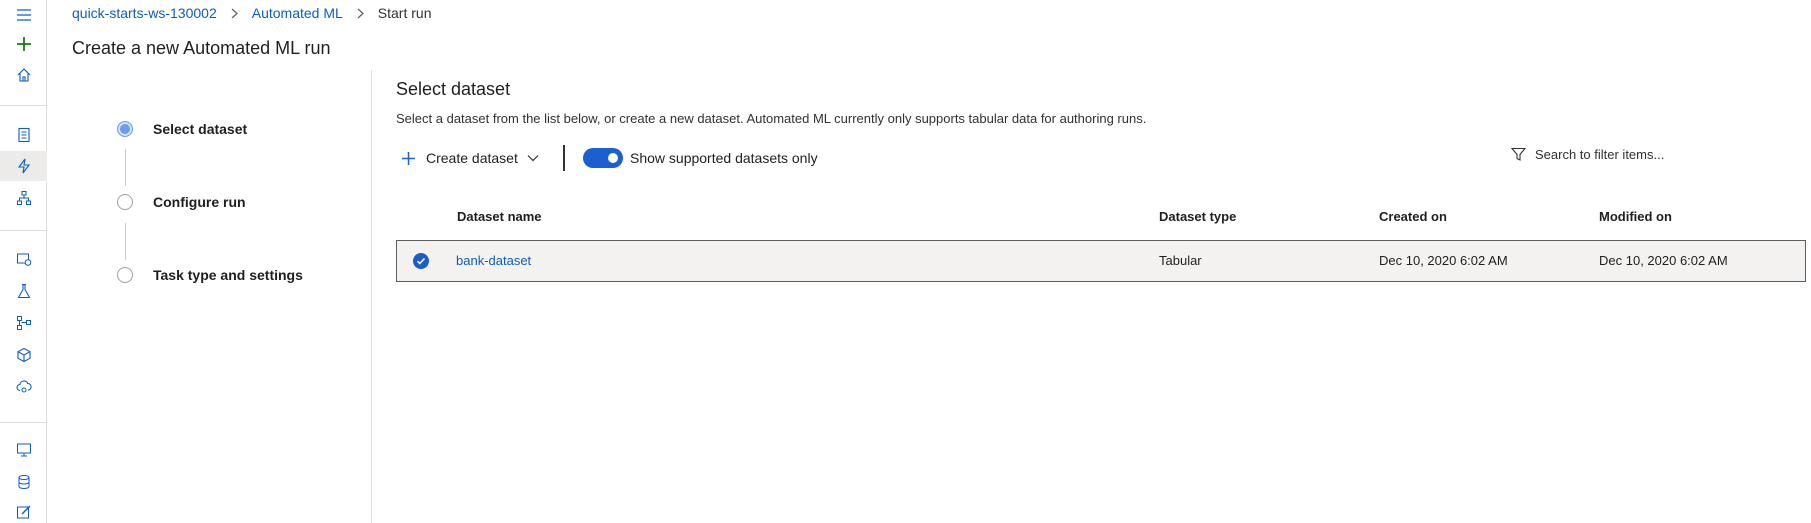 This screenshot has width=1811, height=523. Describe the element at coordinates (453, 89) in the screenshot. I see `section-title: Select dataset` at that location.